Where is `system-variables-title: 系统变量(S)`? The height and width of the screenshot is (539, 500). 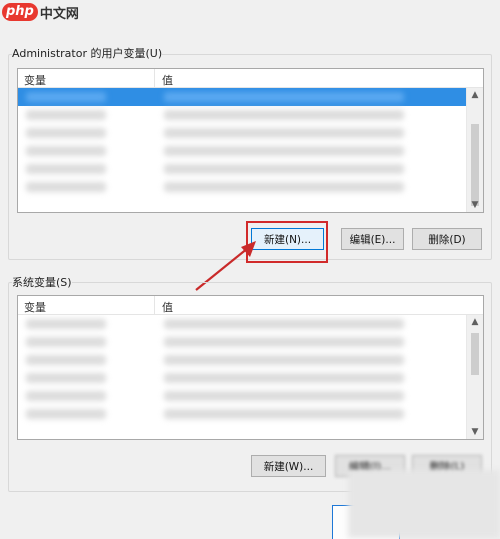
system-variables-title: 系统变量(S) is located at coordinates (42, 282).